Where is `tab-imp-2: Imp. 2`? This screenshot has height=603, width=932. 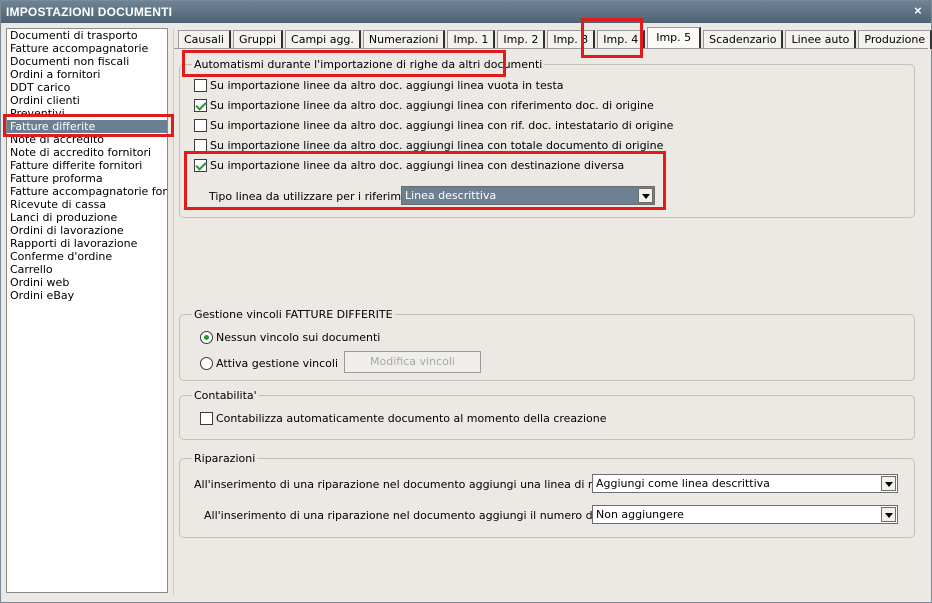 tab-imp-2: Imp. 2 is located at coordinates (521, 39).